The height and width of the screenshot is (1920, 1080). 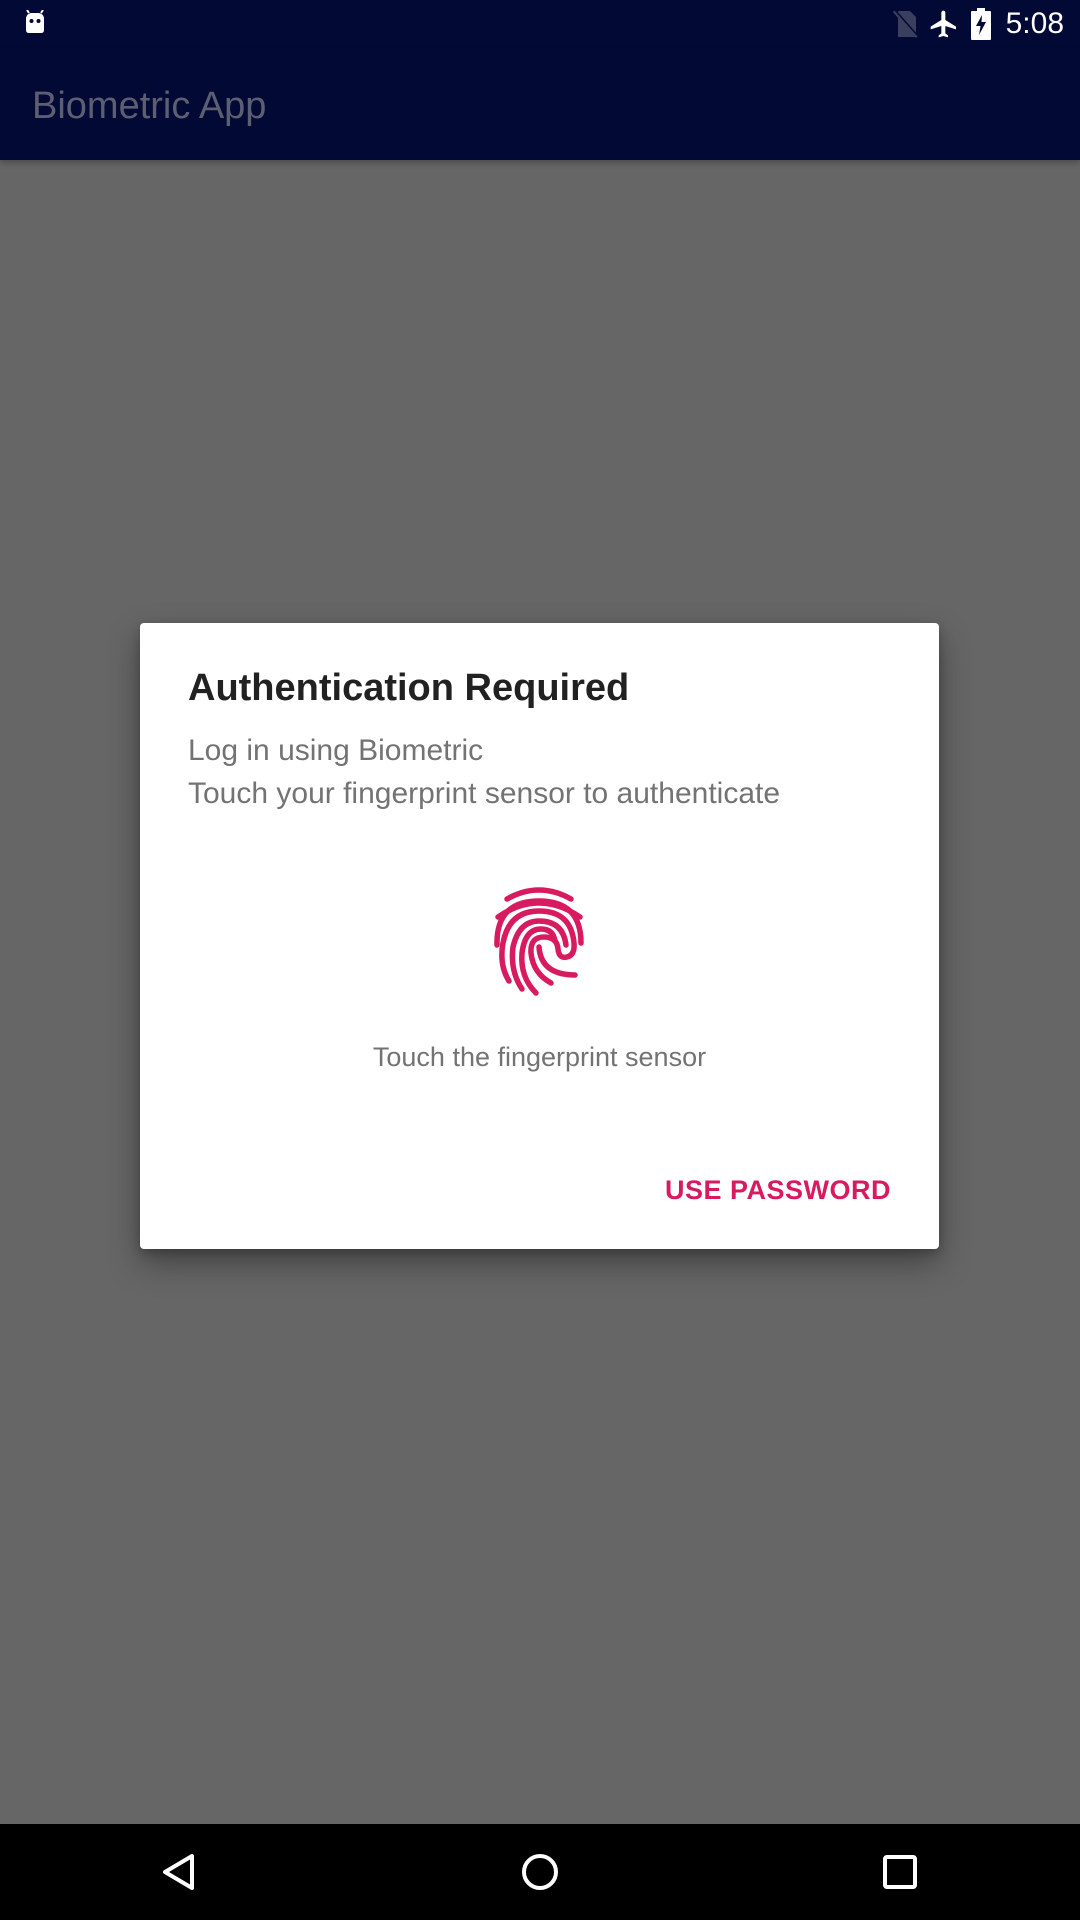 I want to click on status-bar: 5:08, so click(x=540, y=24).